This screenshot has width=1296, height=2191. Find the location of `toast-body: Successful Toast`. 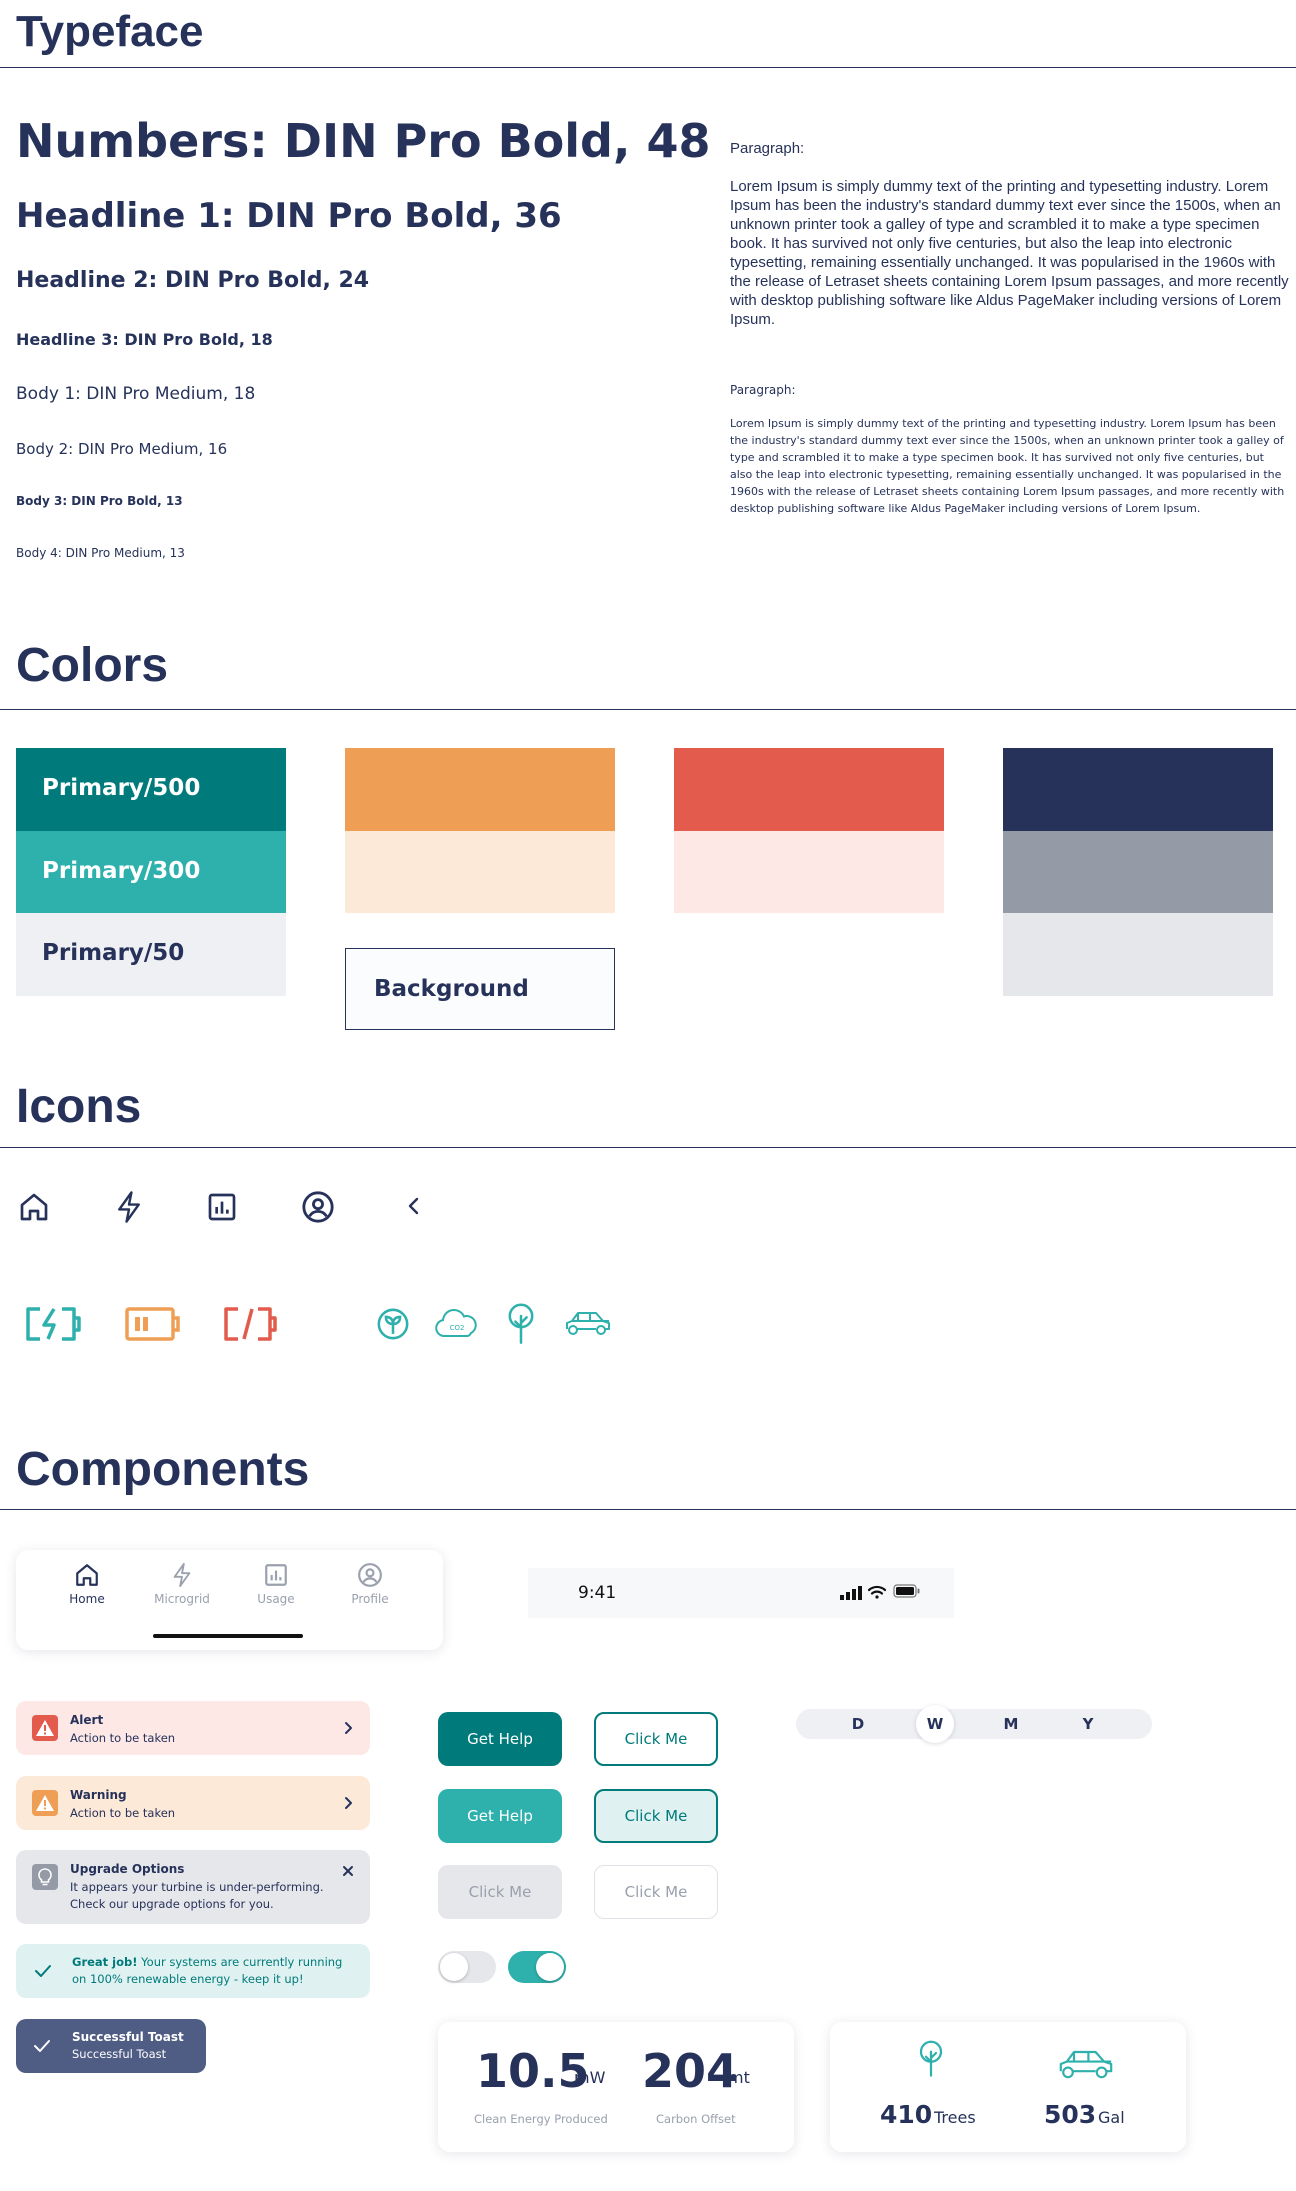

toast-body: Successful Toast is located at coordinates (119, 2054).